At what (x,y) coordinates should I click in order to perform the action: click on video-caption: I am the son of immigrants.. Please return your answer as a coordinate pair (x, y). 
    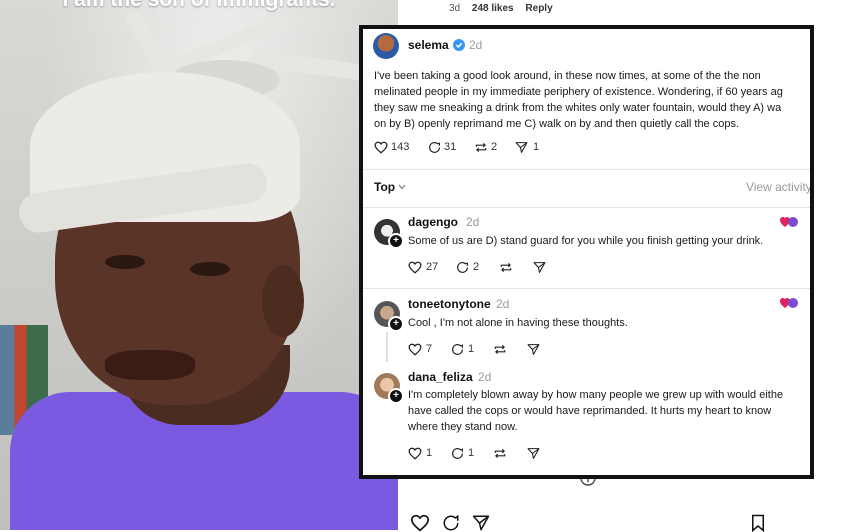
    Looking at the image, I should click on (199, 6).